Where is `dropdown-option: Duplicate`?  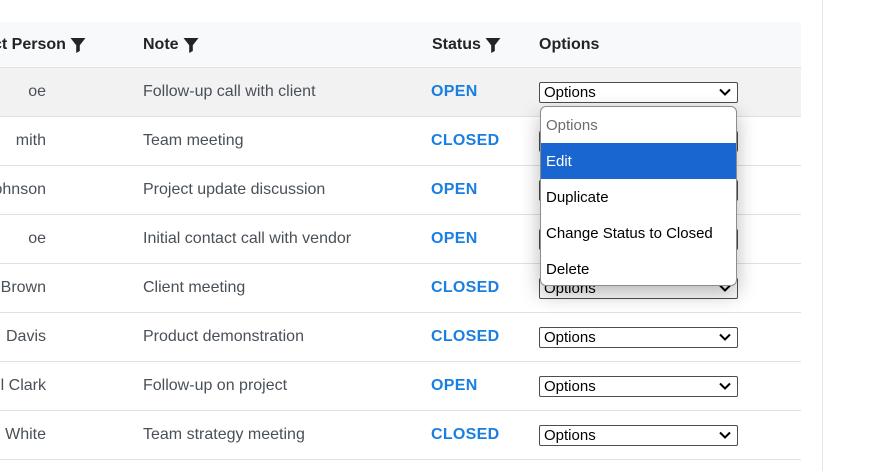
dropdown-option: Duplicate is located at coordinates (638, 197).